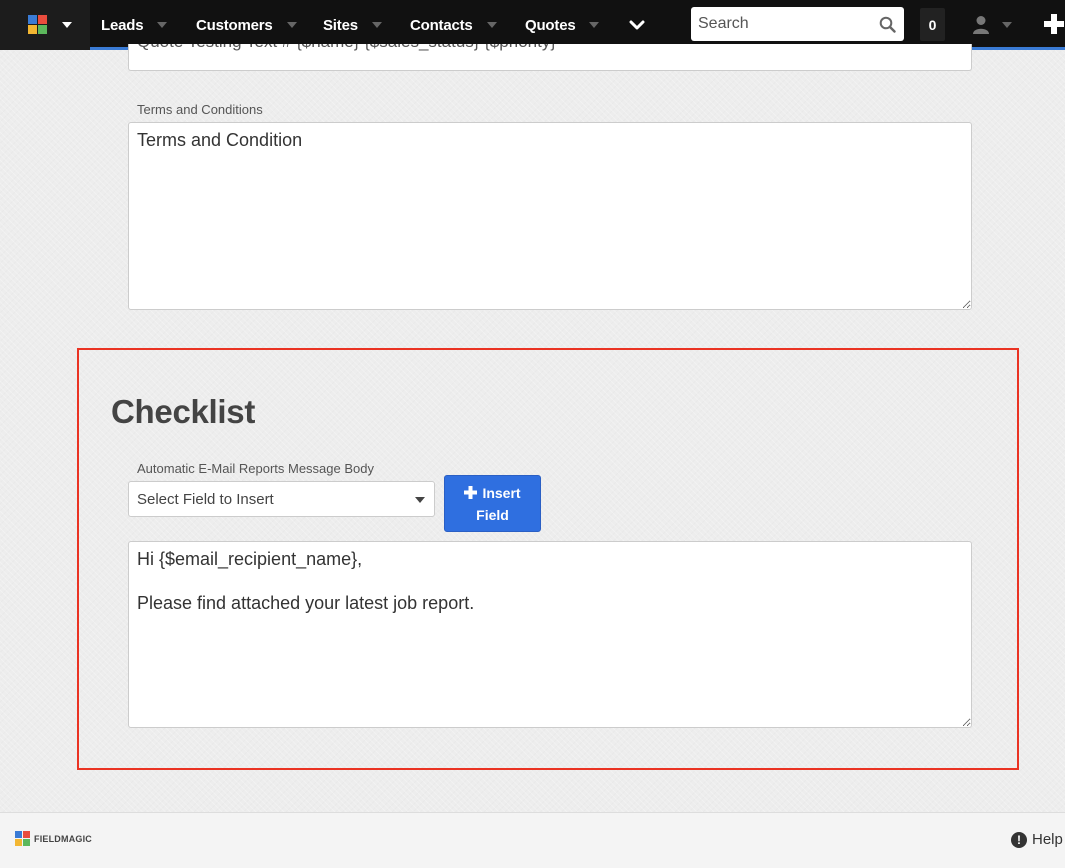 This screenshot has width=1065, height=868. I want to click on nav-item-label: Customers, so click(234, 25).